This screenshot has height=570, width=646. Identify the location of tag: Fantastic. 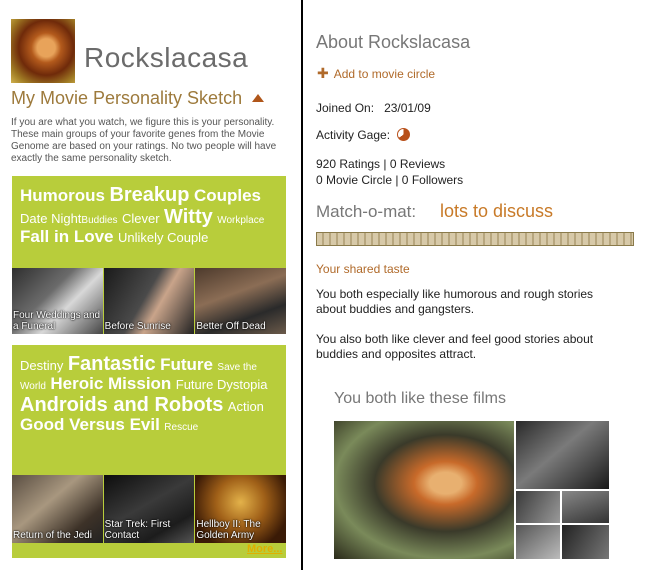
(112, 364).